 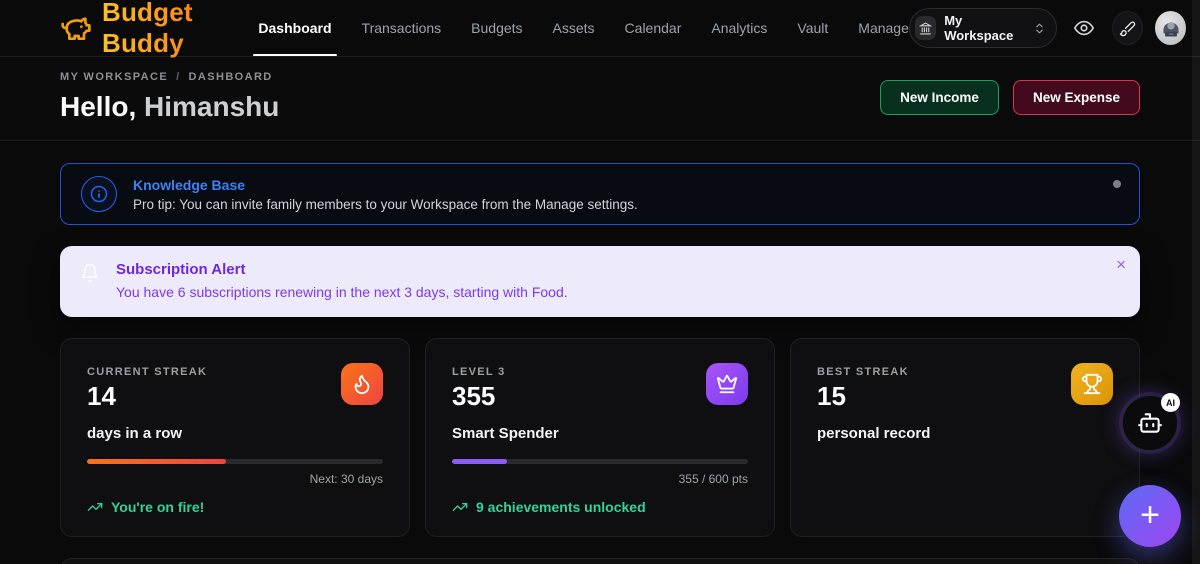 What do you see at coordinates (925, 28) in the screenshot?
I see `landmark-icon` at bounding box center [925, 28].